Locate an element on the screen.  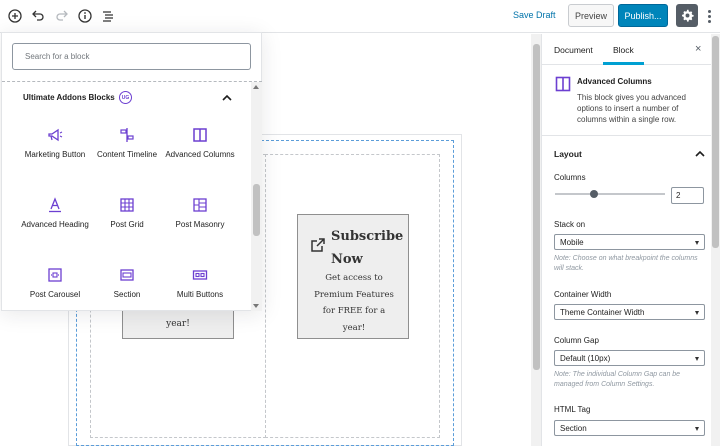
gear-icon is located at coordinates (687, 15).